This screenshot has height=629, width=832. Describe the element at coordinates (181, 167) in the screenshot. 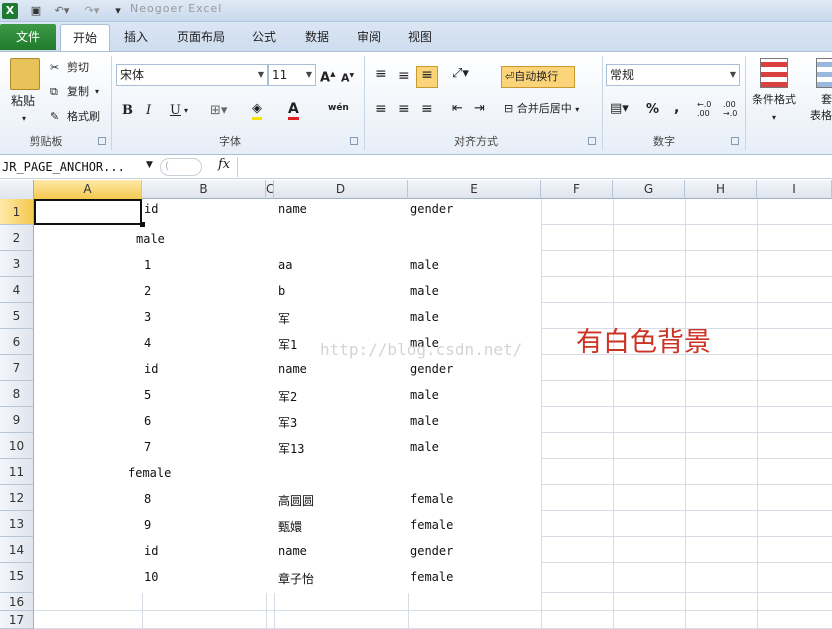

I see `formula-bar-resize-icon: (` at that location.